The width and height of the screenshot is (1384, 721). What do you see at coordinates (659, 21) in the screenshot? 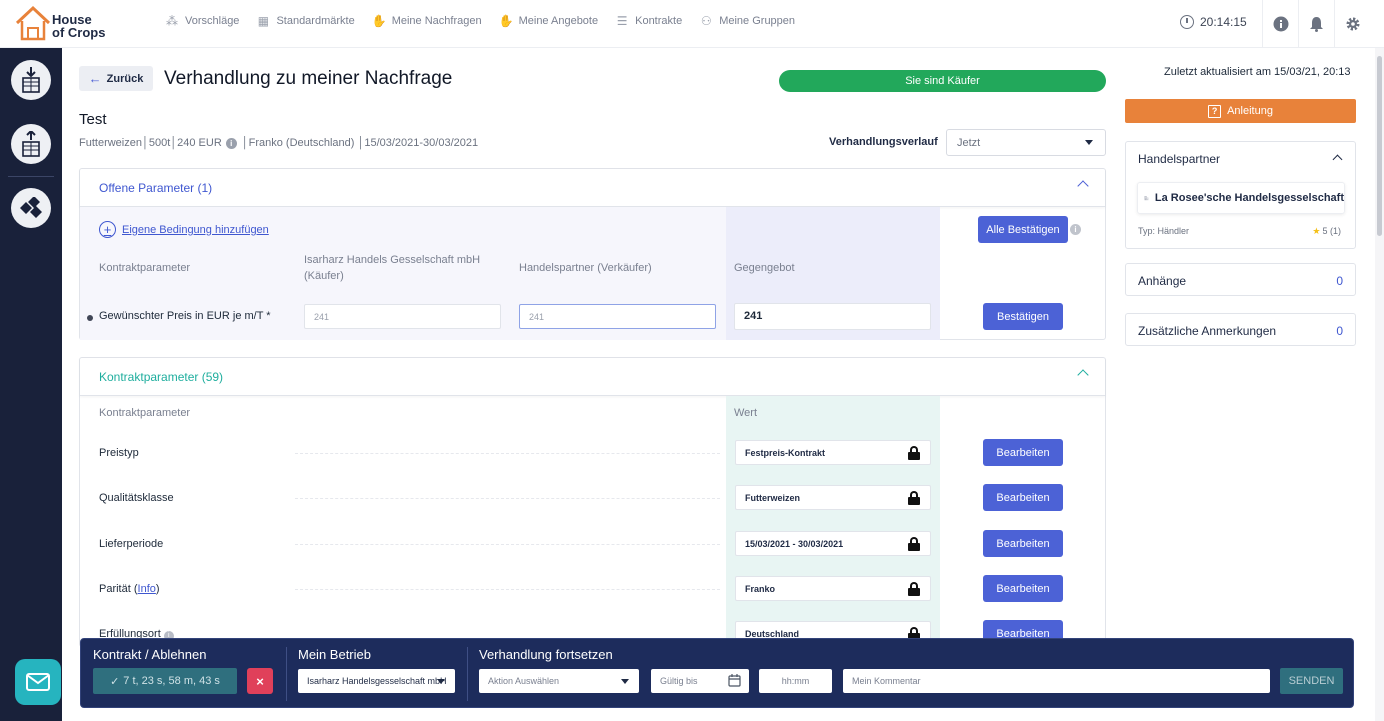
I see `nav-label: Kontrakte` at bounding box center [659, 21].